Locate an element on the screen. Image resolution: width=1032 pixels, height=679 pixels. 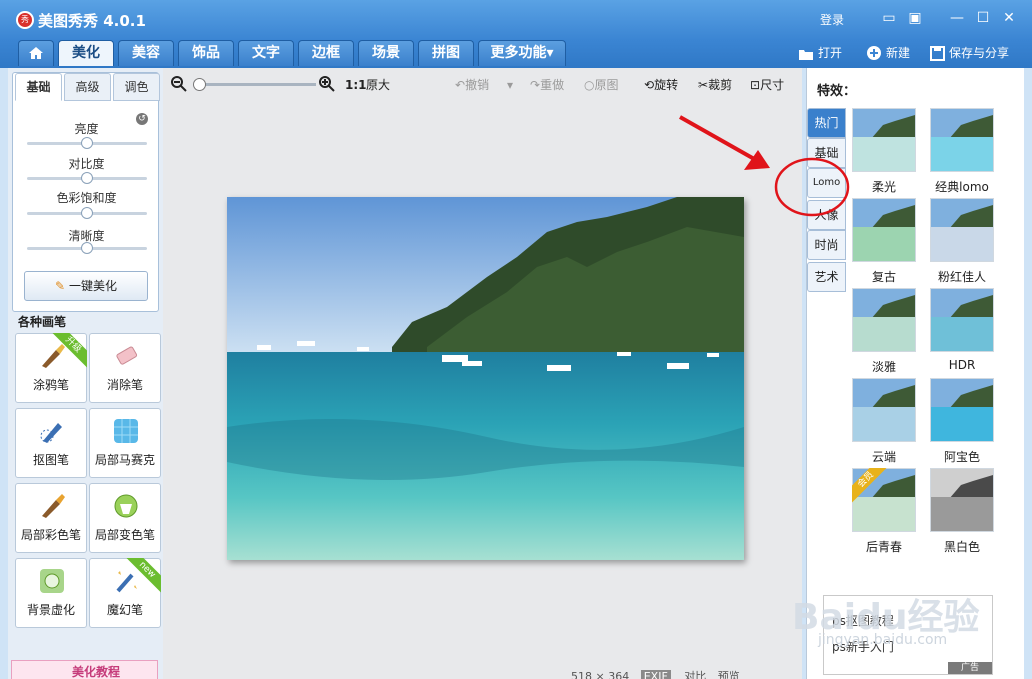
tab-beautify: 美化 is located at coordinates (86, 53).